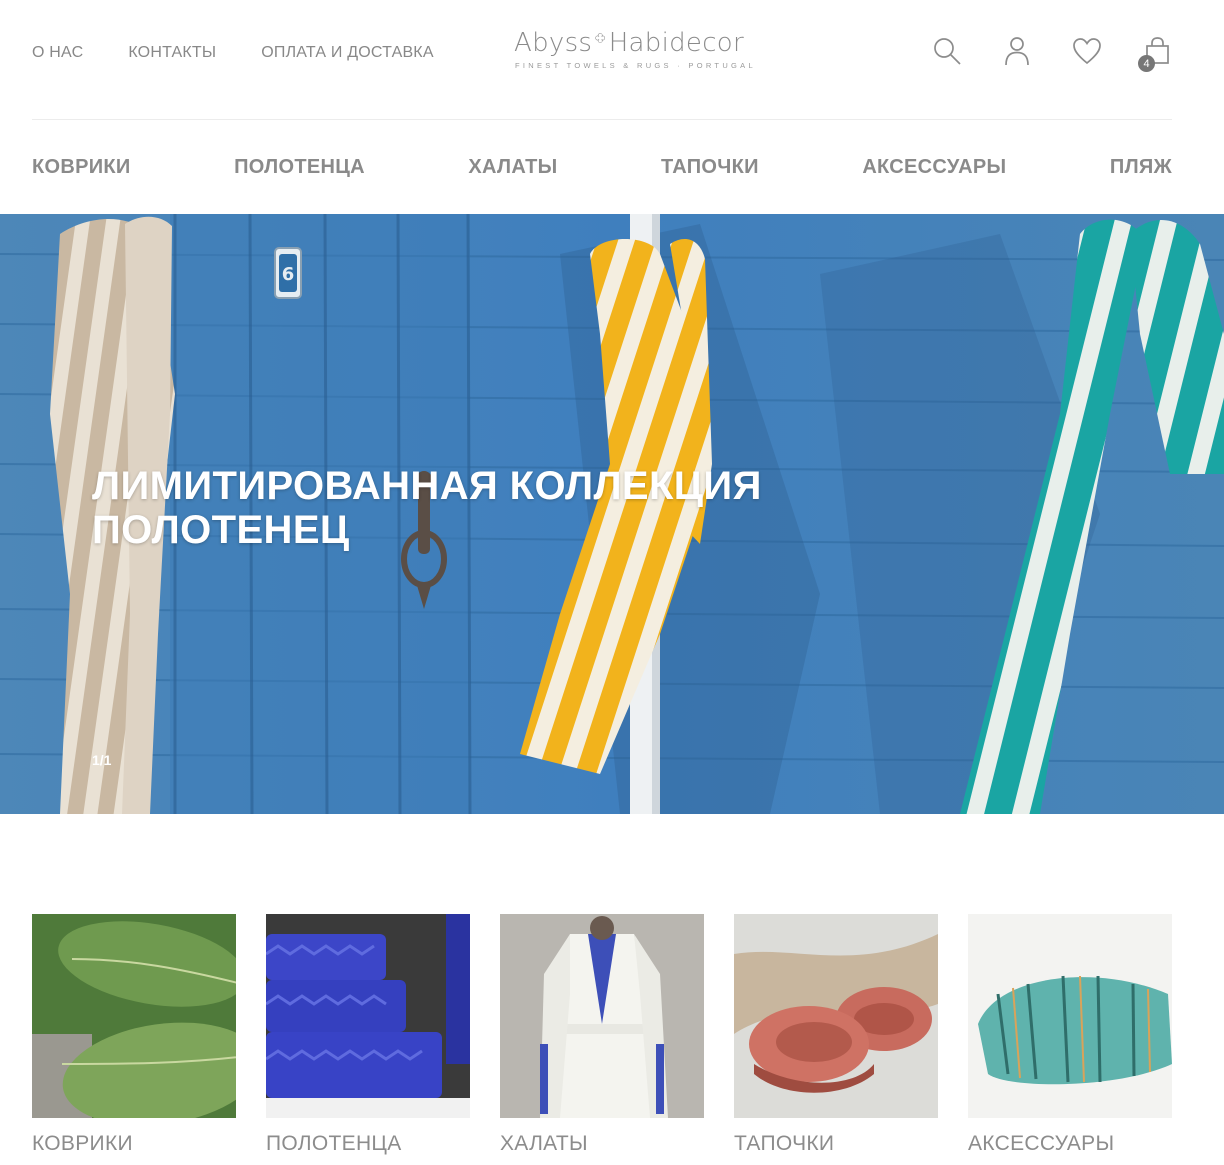 This screenshot has height=1165, width=1224. Describe the element at coordinates (81, 167) in the screenshot. I see `nav-item-rugs: КОВРИКИ` at that location.